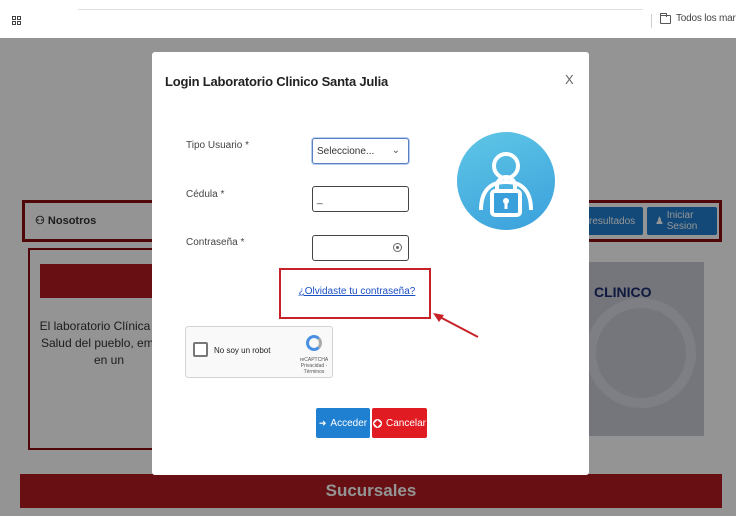  What do you see at coordinates (322, 422) in the screenshot?
I see `sign-in-icon: ➜` at bounding box center [322, 422].